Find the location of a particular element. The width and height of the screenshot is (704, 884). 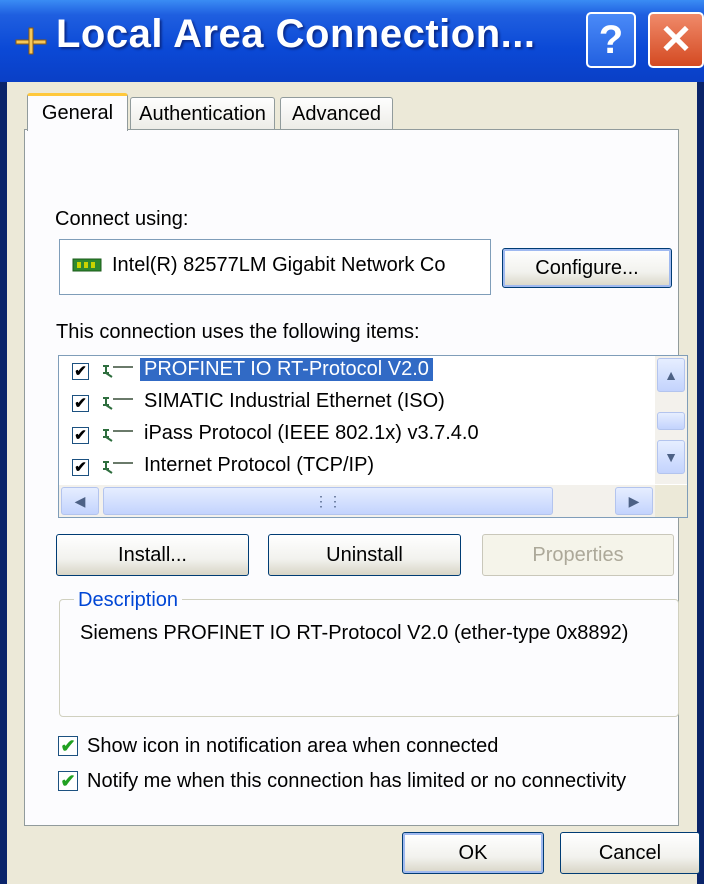

help-button: ? is located at coordinates (611, 40).